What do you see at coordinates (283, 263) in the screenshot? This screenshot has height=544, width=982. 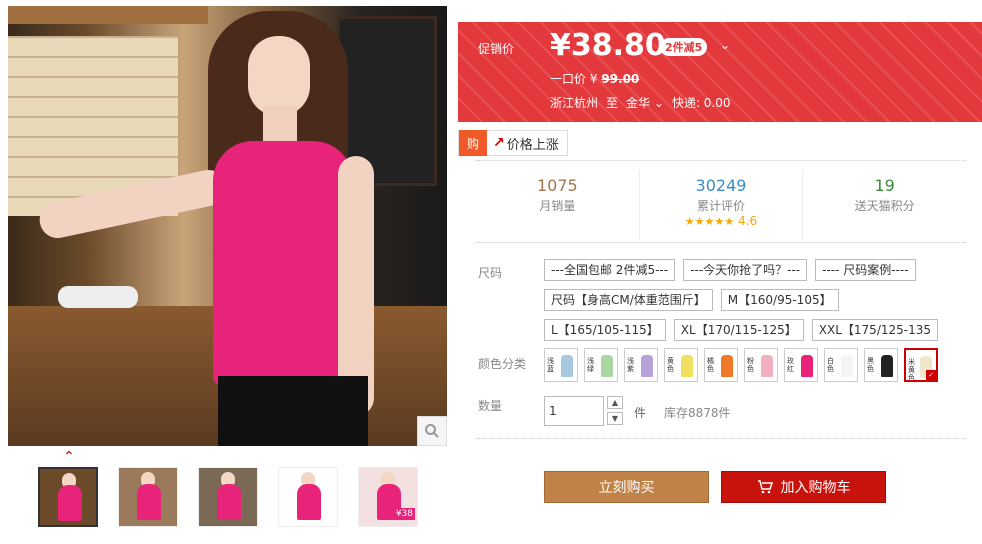 I see `model-tank-top` at bounding box center [283, 263].